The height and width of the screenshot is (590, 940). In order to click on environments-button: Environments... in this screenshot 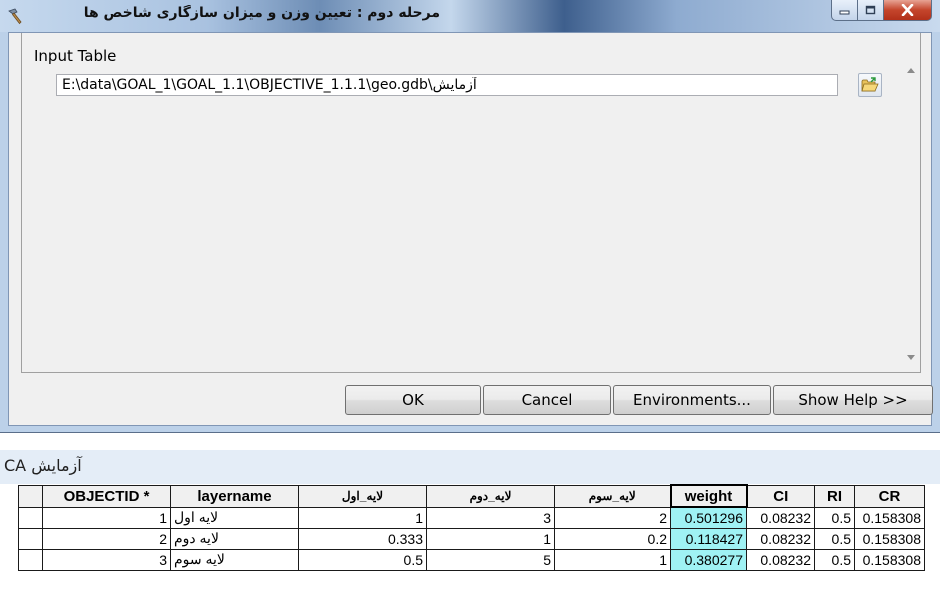, I will do `click(692, 400)`.